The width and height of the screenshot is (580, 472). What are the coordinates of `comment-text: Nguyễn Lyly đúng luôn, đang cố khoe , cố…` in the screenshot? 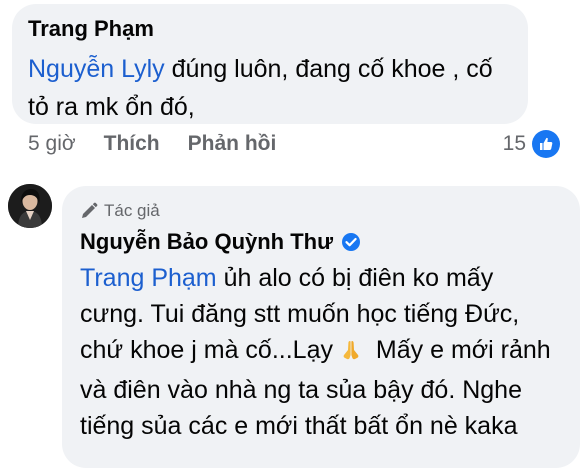 It's located at (270, 88).